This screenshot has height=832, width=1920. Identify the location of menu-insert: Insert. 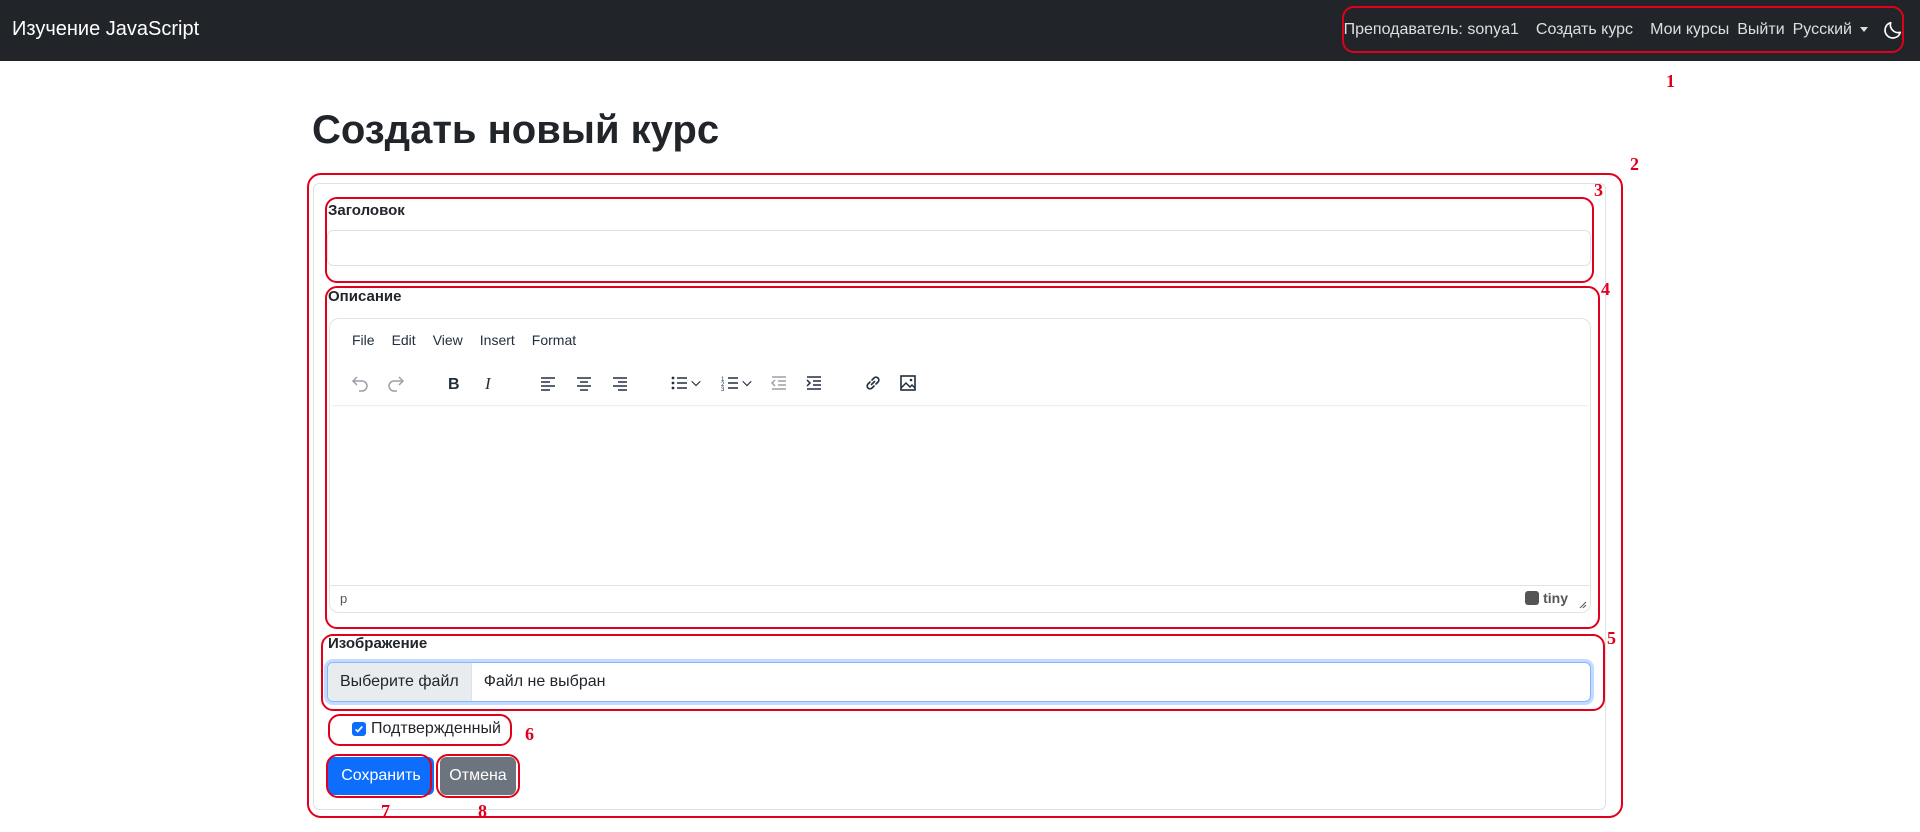
(497, 340).